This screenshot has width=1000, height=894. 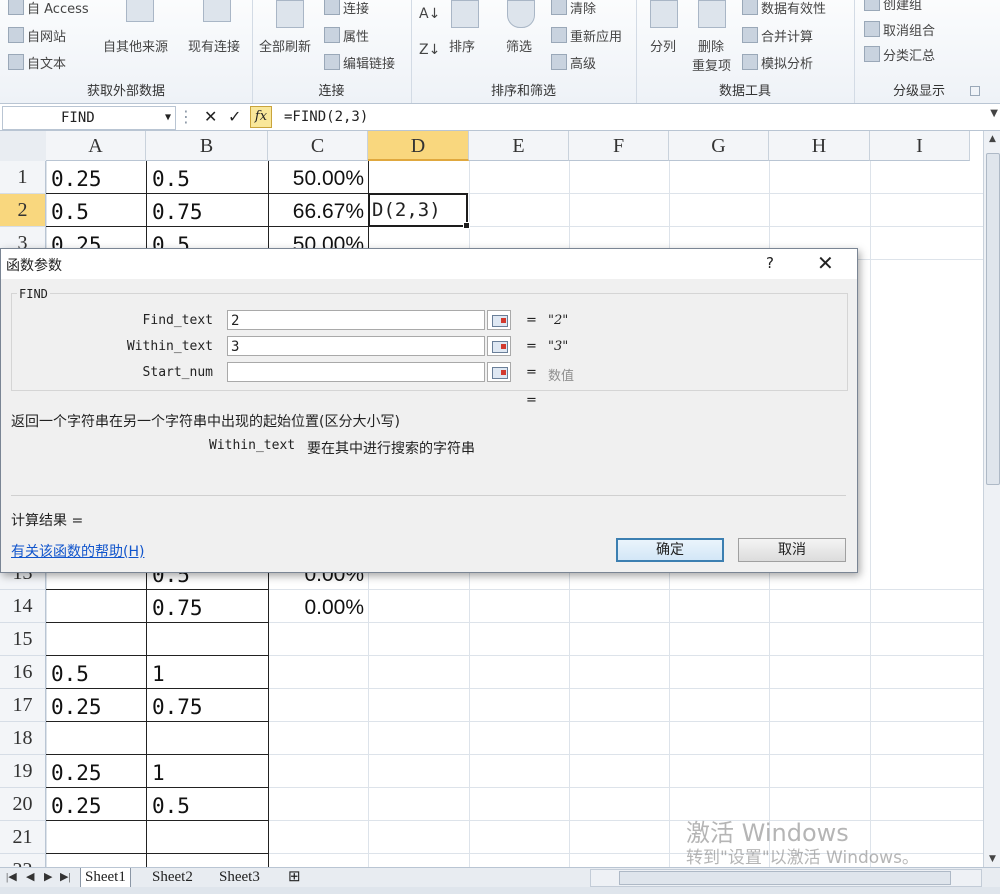 I want to click on expand-formula-bar-icon: ▼, so click(x=994, y=113).